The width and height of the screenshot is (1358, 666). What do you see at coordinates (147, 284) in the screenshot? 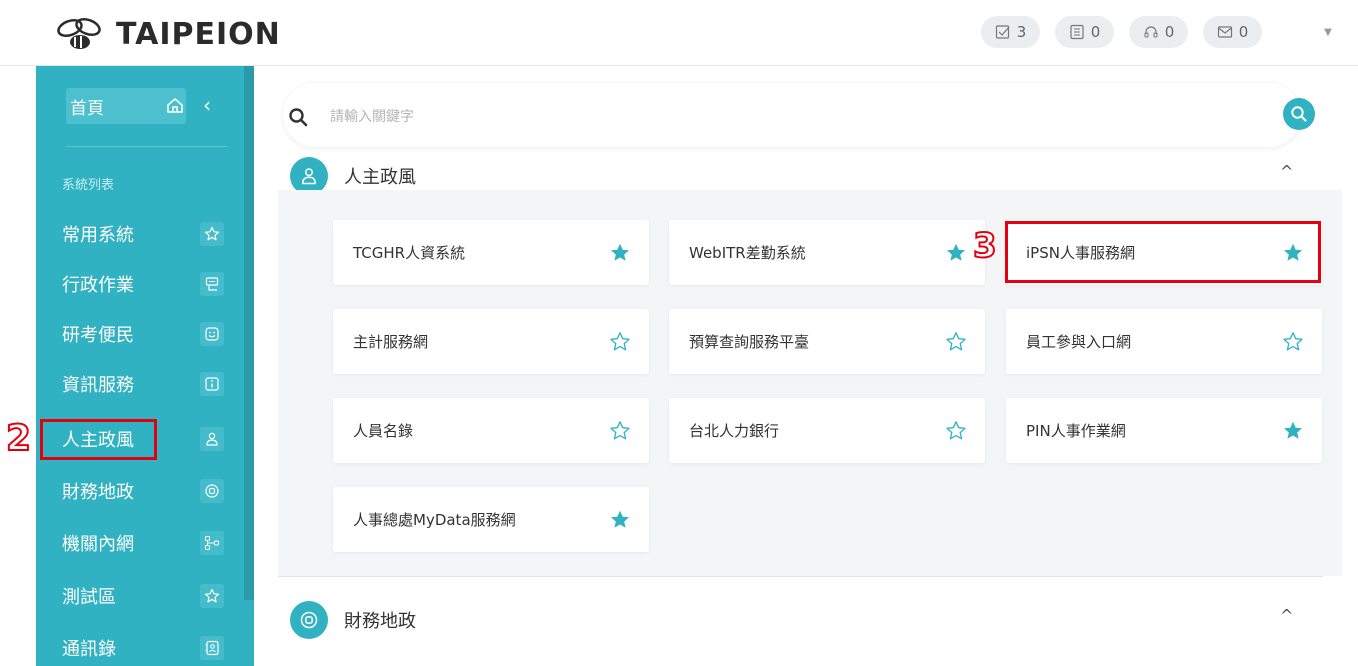
I see `sidebar-item-admin: 行政作業` at bounding box center [147, 284].